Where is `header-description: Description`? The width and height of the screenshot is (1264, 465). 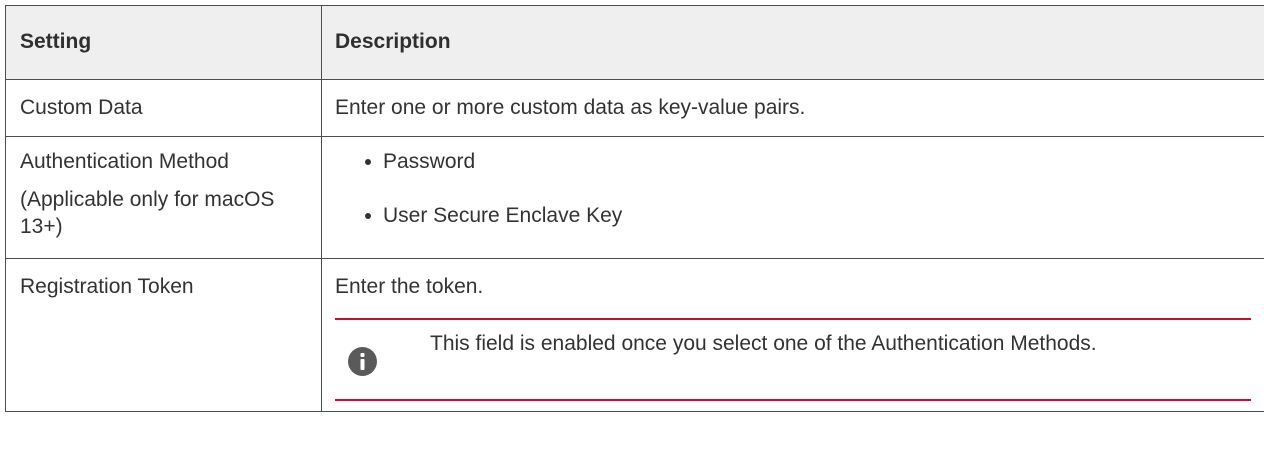
header-description: Description is located at coordinates (792, 42).